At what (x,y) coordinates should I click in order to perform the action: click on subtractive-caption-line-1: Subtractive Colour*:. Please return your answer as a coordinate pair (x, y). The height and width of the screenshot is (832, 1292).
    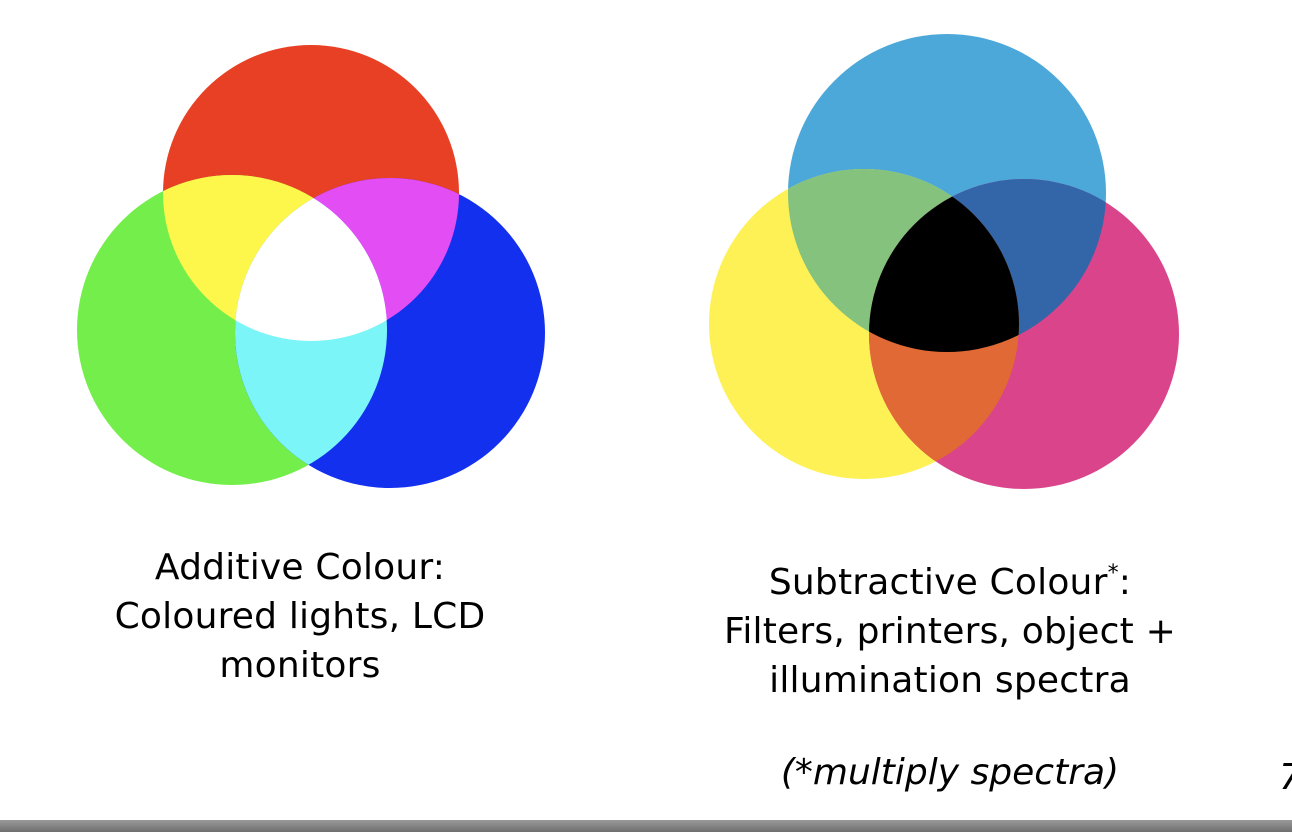
    Looking at the image, I should click on (950, 578).